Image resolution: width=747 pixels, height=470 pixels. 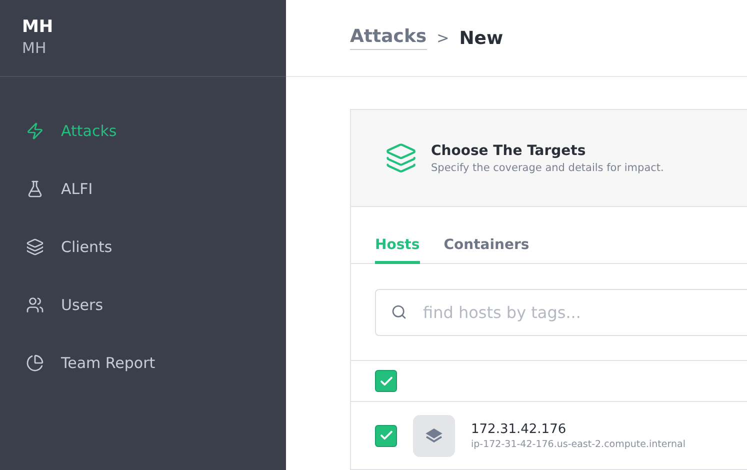 What do you see at coordinates (399, 312) in the screenshot?
I see `search-icon` at bounding box center [399, 312].